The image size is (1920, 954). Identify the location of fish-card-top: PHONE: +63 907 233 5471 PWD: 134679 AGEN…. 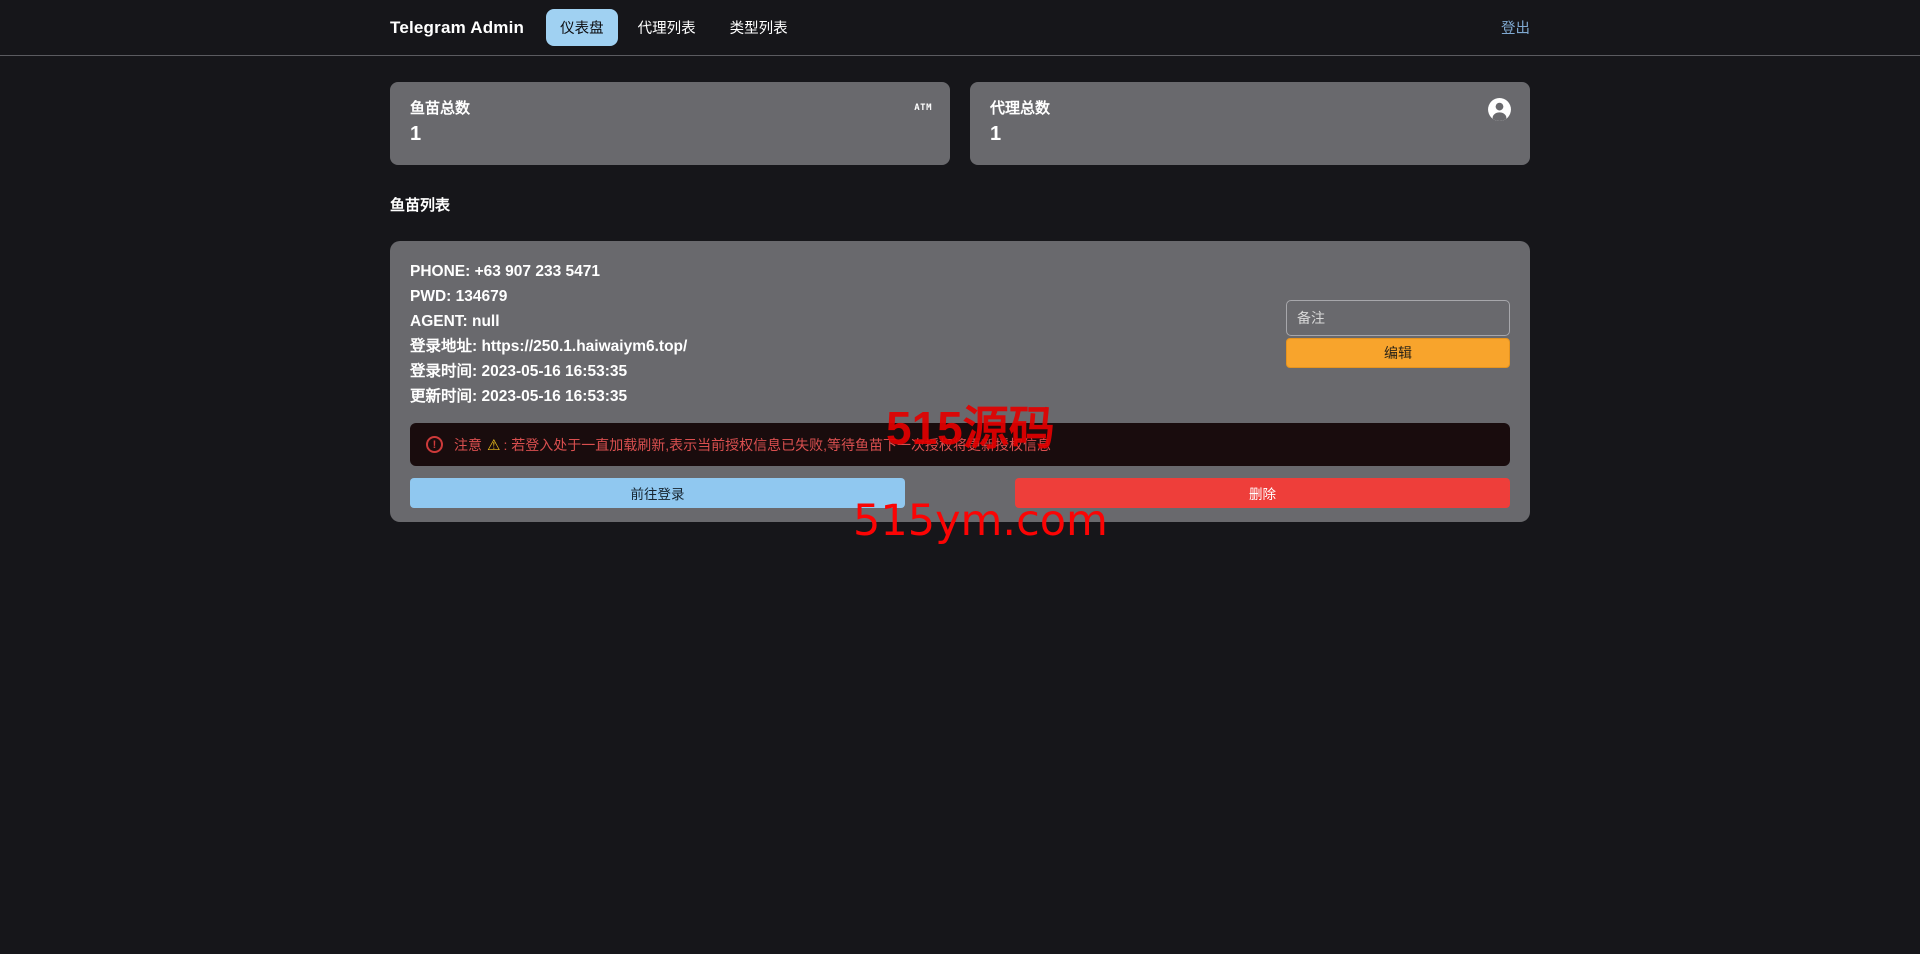
(960, 334).